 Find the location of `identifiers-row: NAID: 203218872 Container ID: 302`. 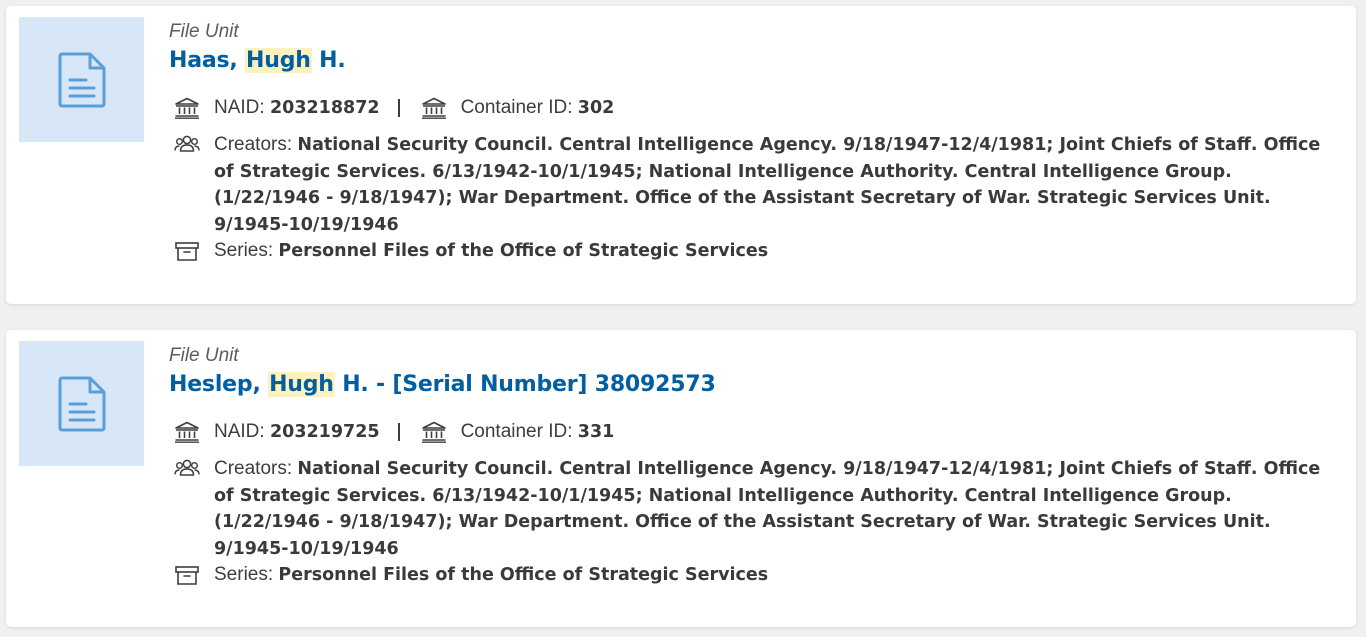

identifiers-row: NAID: 203218872 Container ID: 302 is located at coordinates (752, 108).